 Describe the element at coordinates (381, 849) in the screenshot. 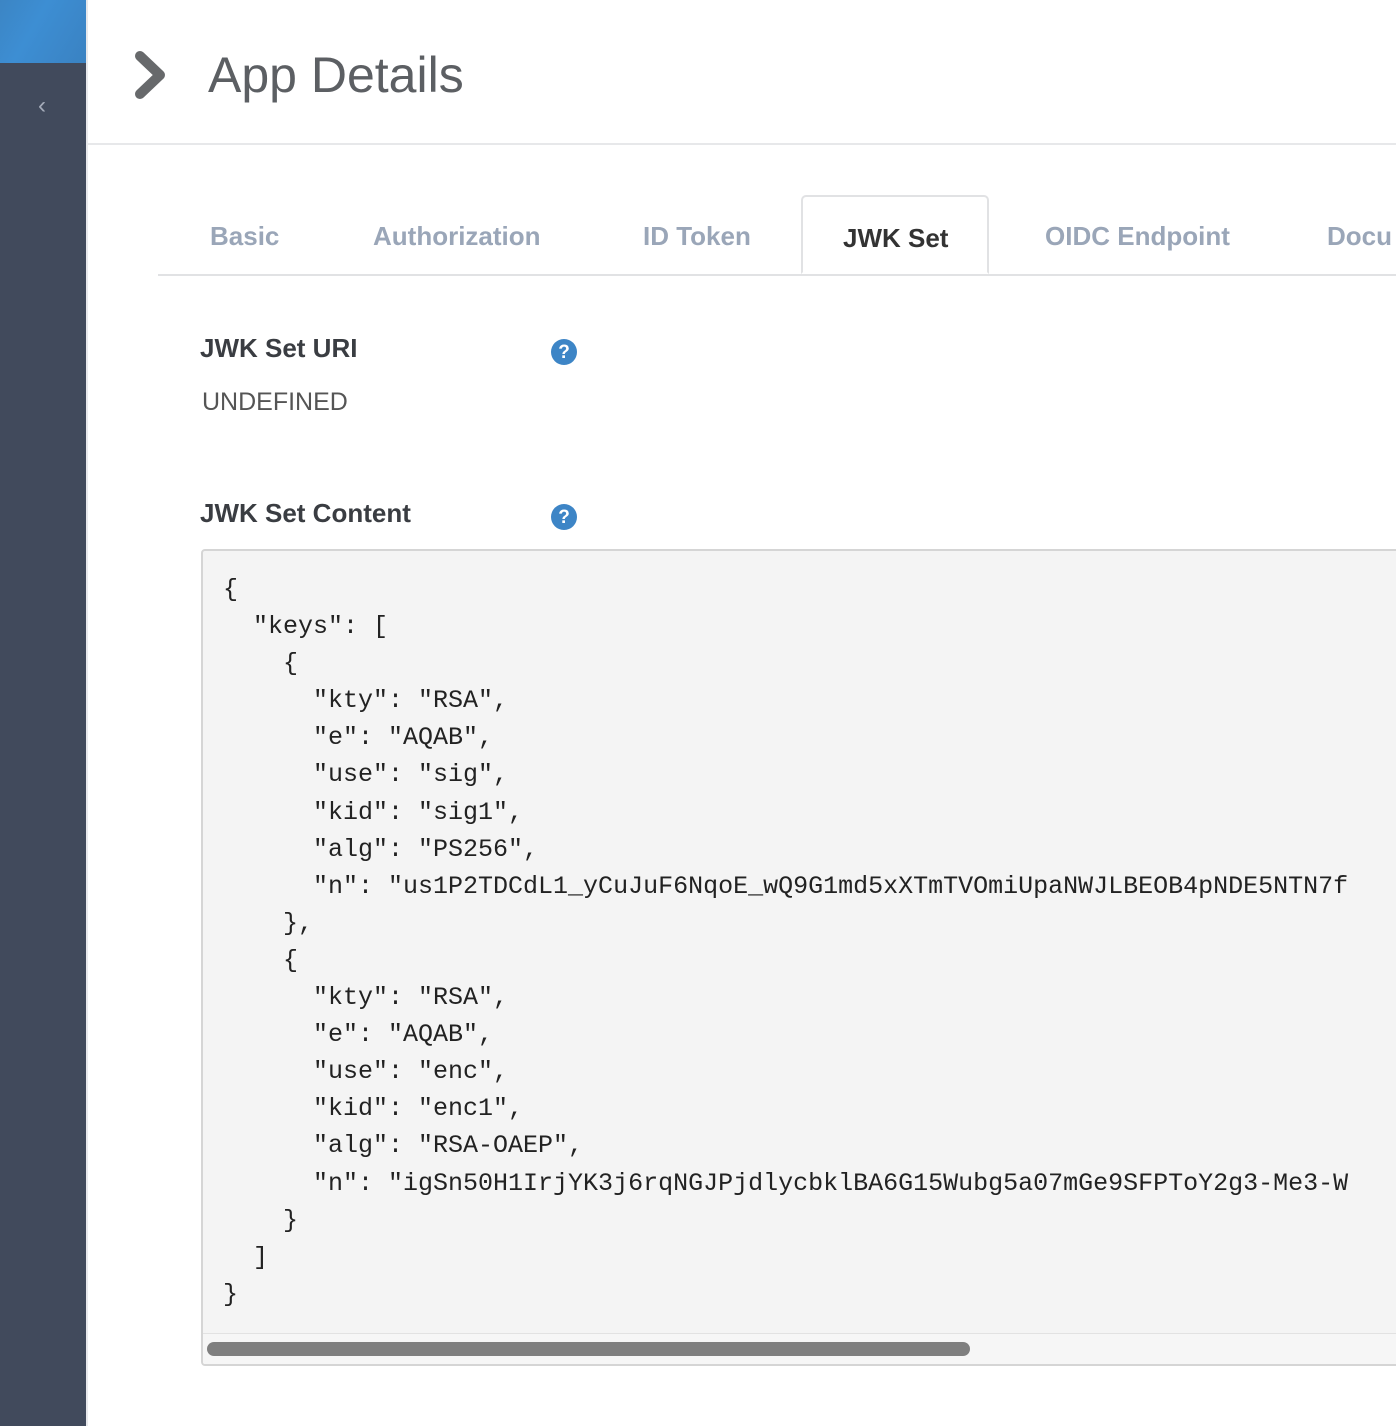

I see `code-line: "alg": "PS256",` at that location.